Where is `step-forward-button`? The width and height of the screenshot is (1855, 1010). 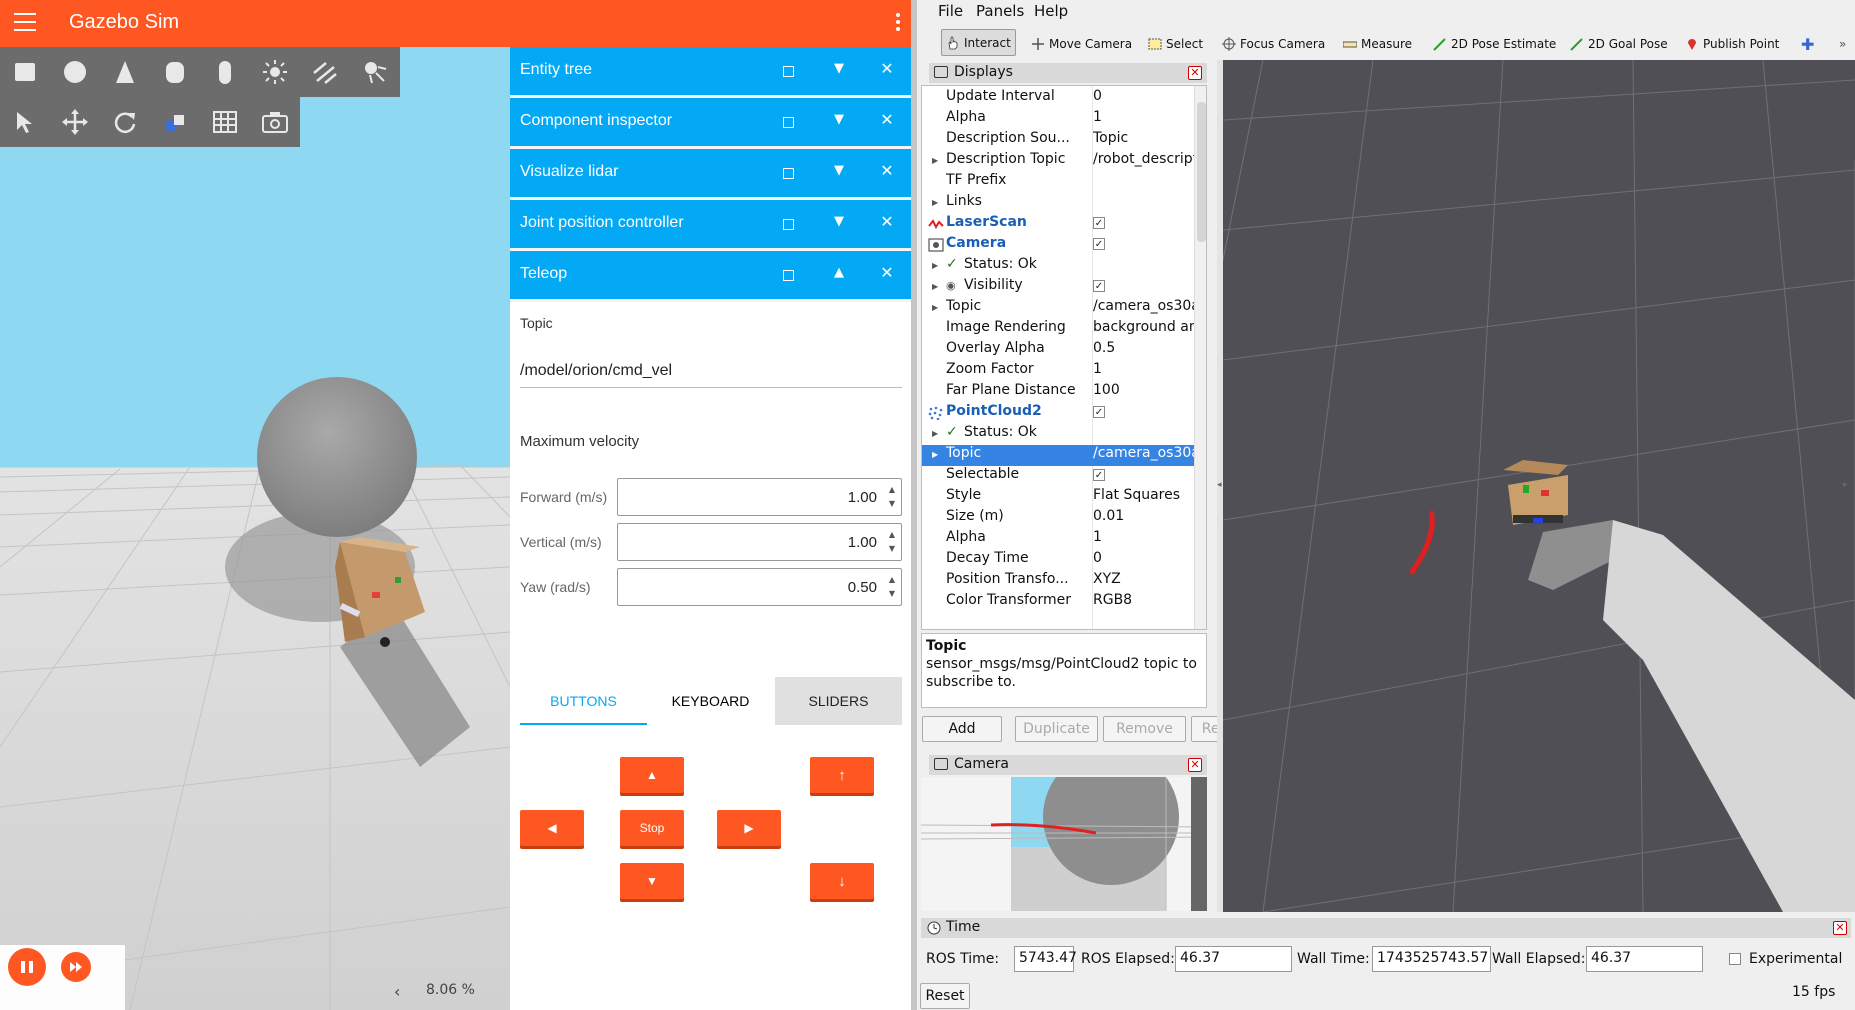
step-forward-button is located at coordinates (76, 967).